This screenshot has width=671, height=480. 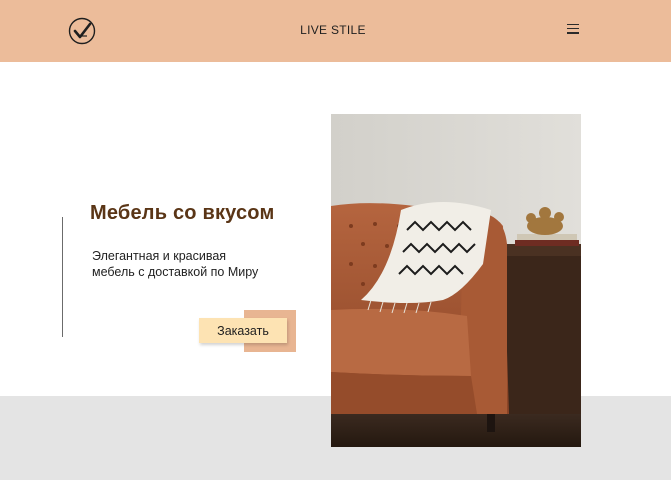 I want to click on hamburger-menu-icon, so click(x=573, y=30).